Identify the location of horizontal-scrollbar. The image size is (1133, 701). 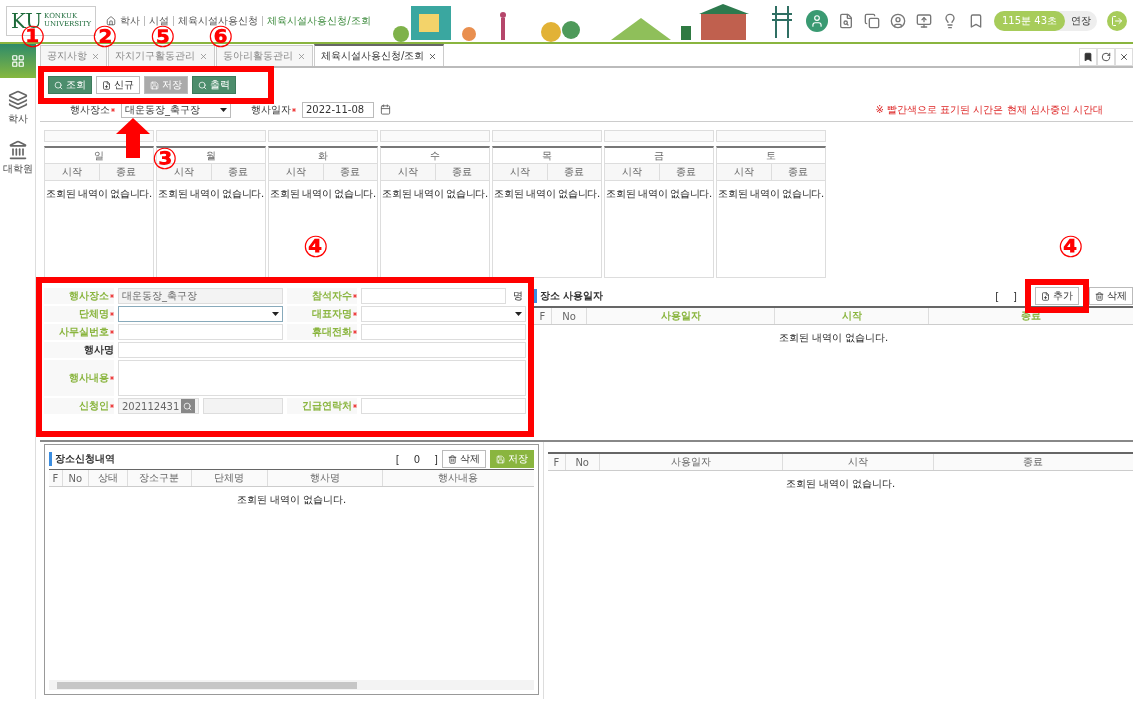
(291, 685).